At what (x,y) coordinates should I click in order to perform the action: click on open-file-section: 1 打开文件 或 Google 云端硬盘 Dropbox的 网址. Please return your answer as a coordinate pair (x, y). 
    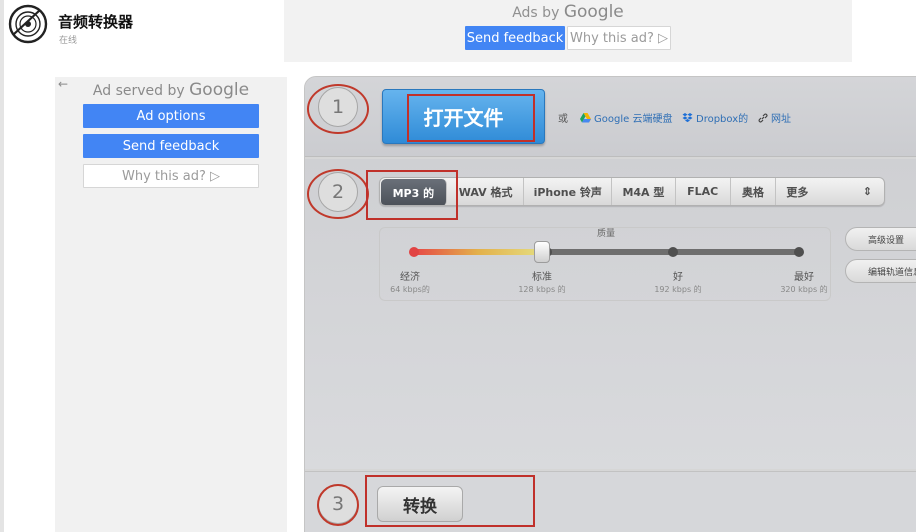
    Looking at the image, I should click on (610, 117).